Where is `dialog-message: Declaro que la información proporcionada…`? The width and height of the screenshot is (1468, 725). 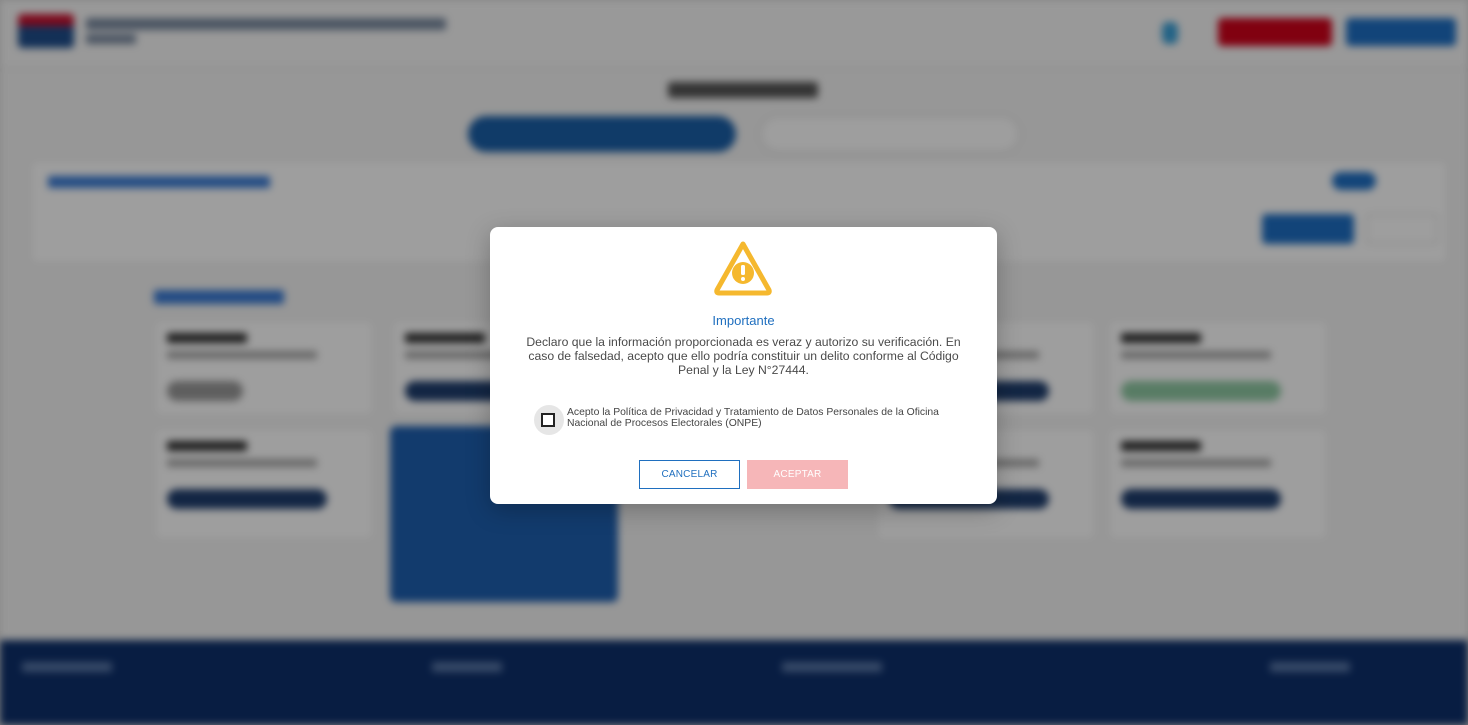
dialog-message: Declaro que la información proporcionada… is located at coordinates (743, 356).